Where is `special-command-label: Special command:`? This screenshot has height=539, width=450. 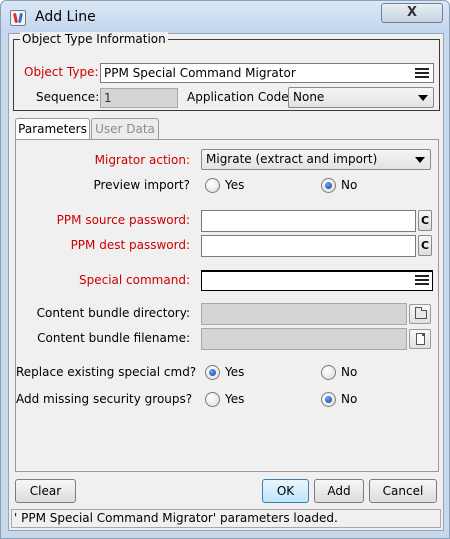 special-command-label: Special command: is located at coordinates (134, 280).